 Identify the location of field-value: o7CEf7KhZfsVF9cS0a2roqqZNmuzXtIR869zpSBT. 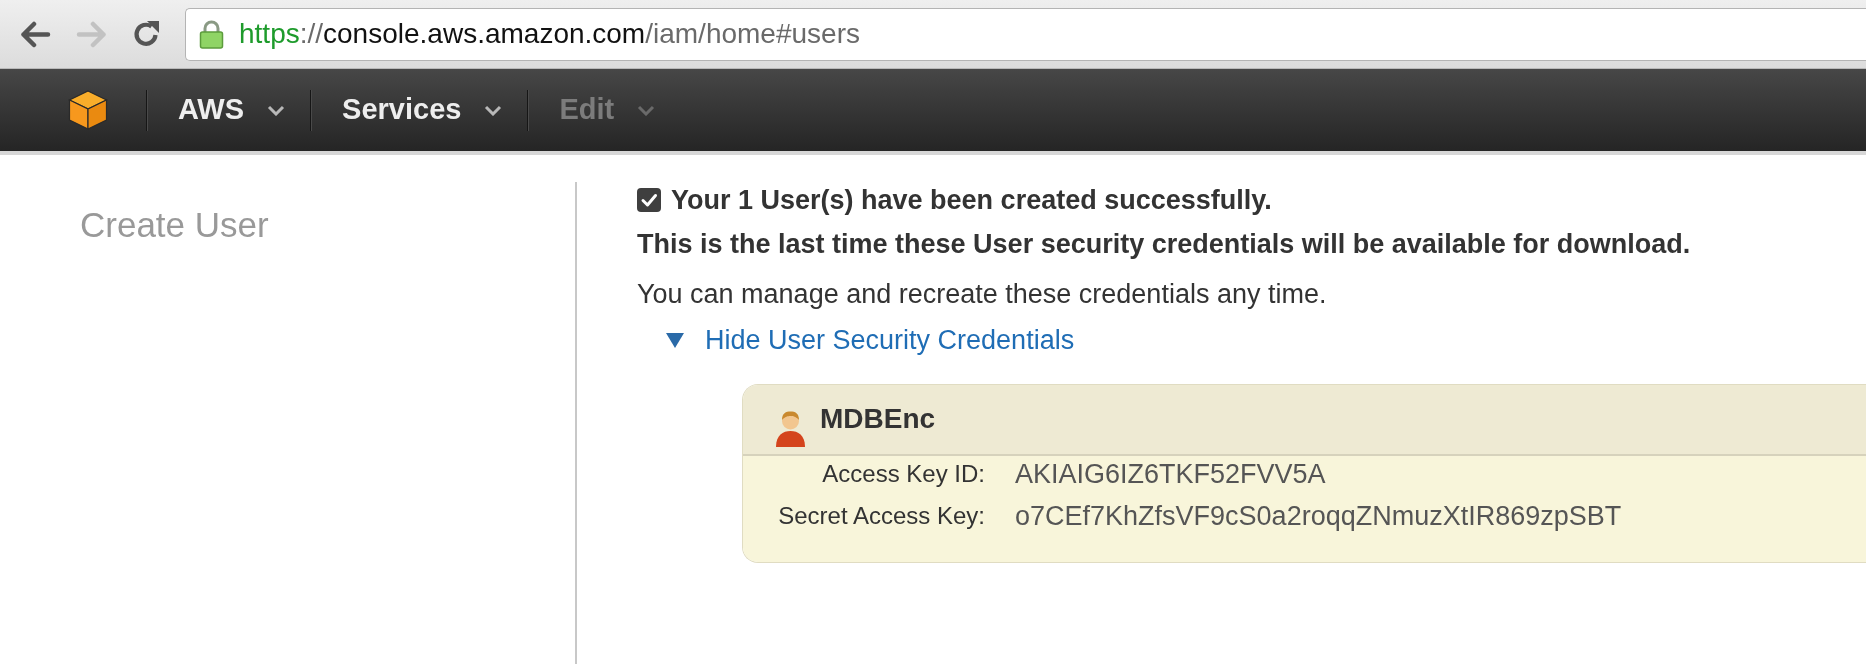
(1318, 516).